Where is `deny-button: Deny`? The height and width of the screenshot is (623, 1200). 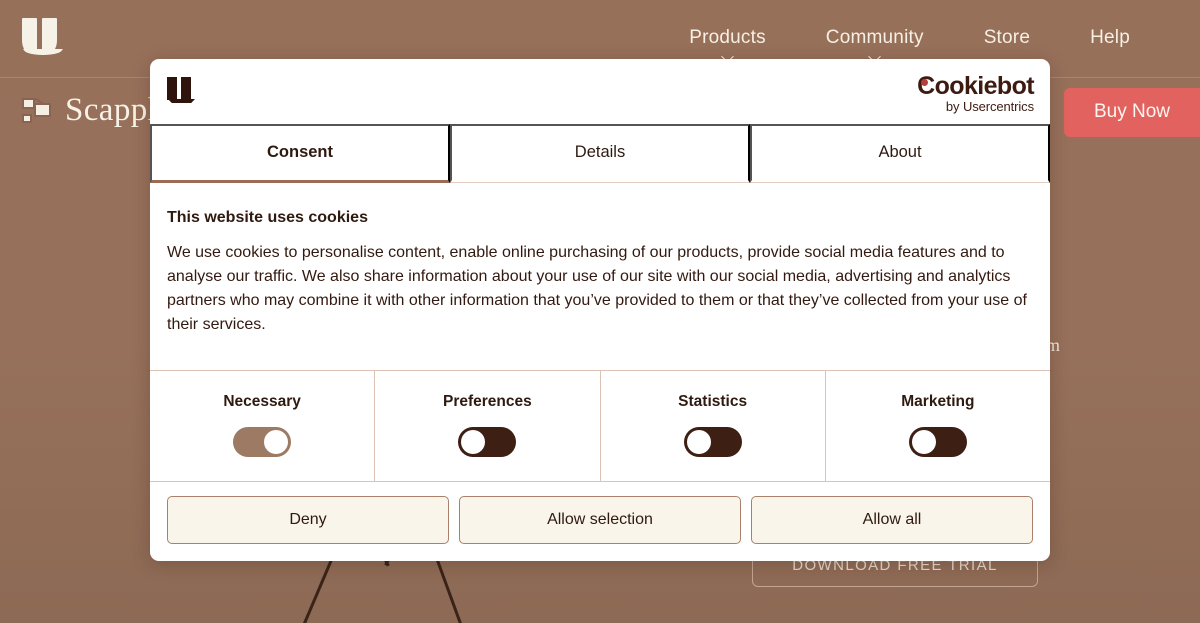
deny-button: Deny is located at coordinates (308, 520).